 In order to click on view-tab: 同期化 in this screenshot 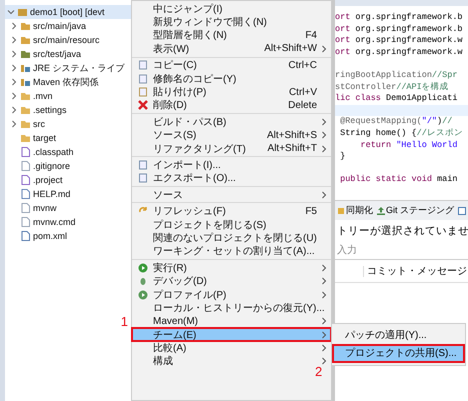, I will do `click(355, 210)`.